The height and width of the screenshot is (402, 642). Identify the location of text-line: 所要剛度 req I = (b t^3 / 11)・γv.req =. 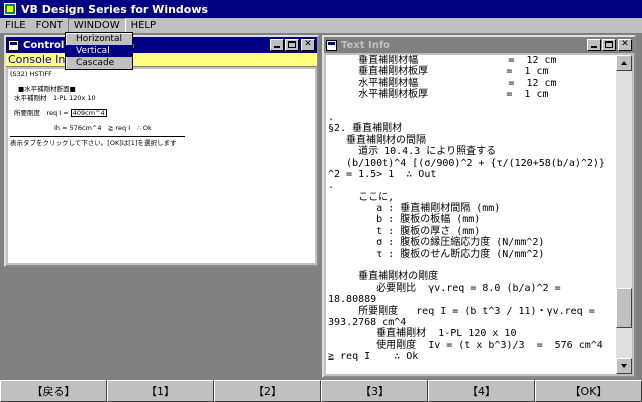
(461, 311).